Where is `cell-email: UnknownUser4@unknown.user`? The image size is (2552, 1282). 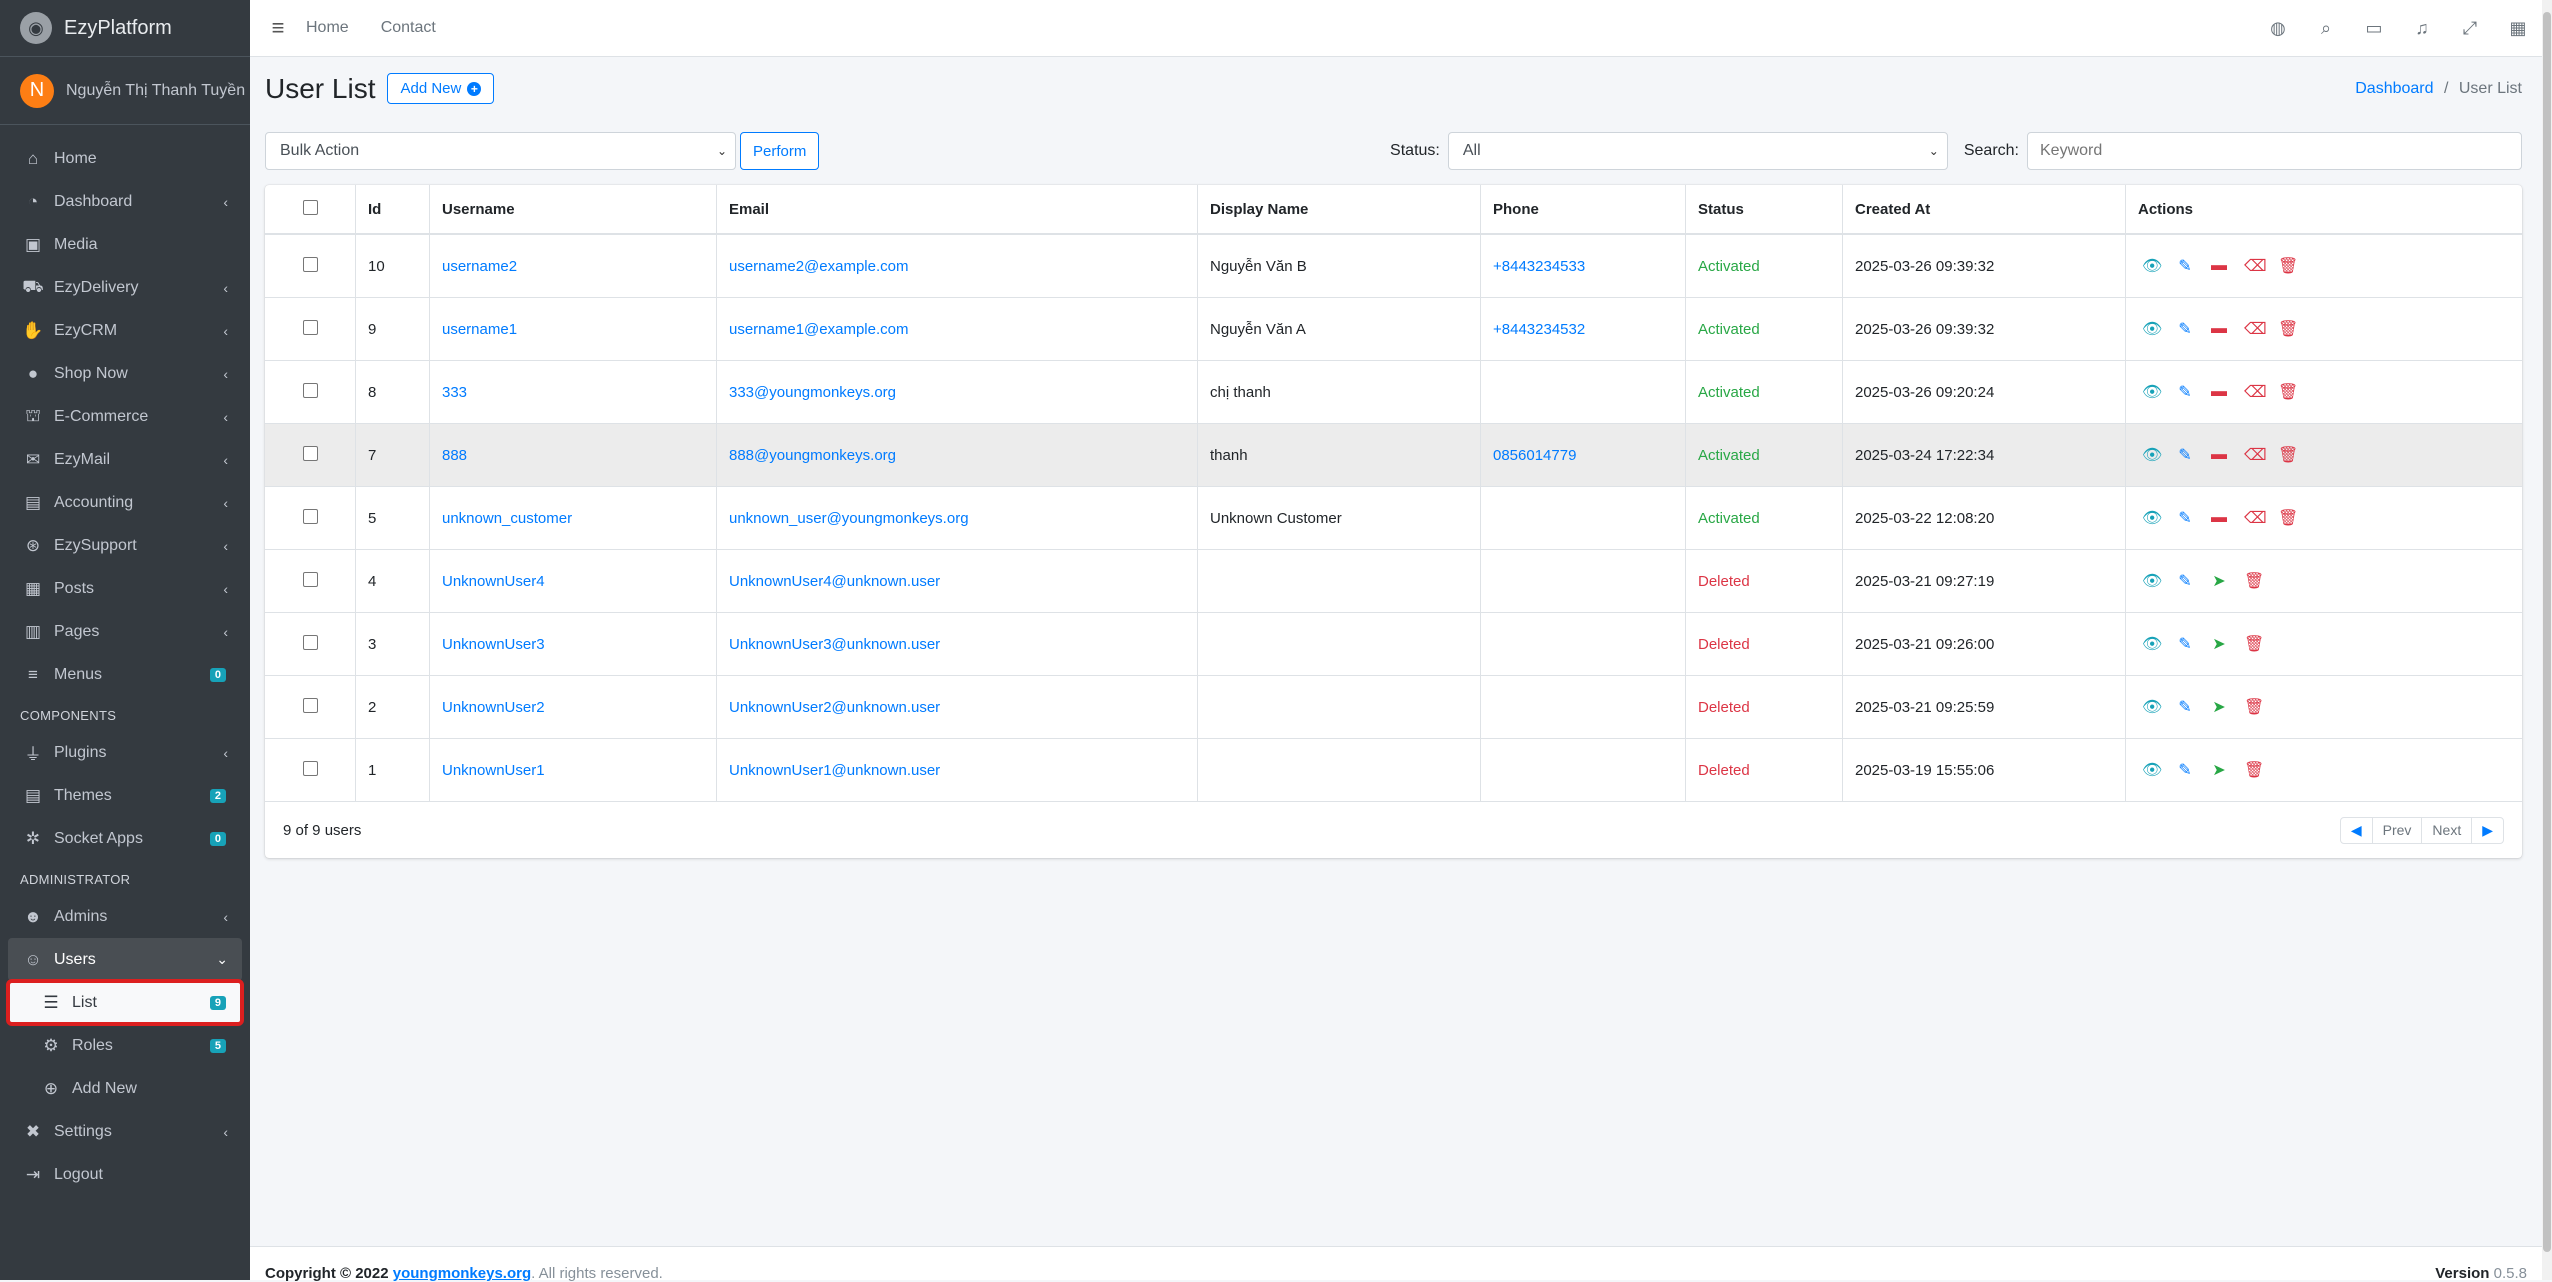
cell-email: UnknownUser4@unknown.user is located at coordinates (957, 581).